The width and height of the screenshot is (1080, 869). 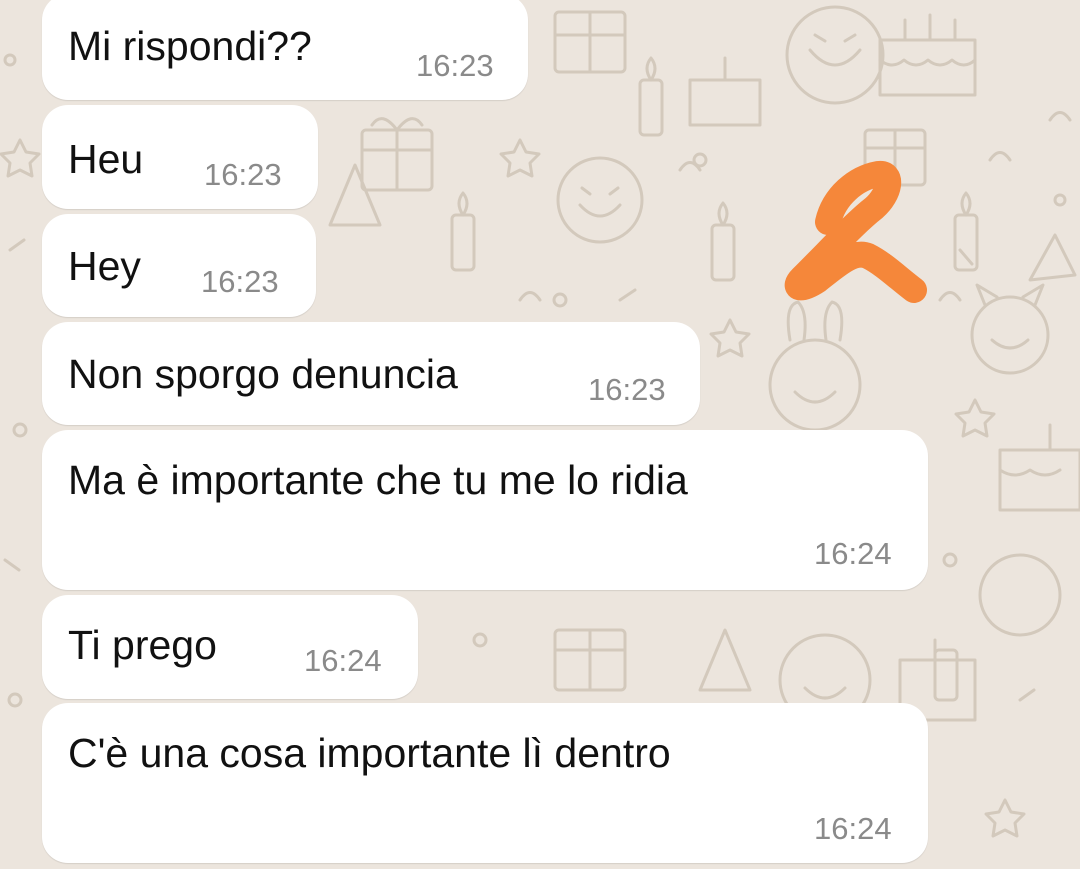 I want to click on message-text: Ti prego, so click(x=142, y=645).